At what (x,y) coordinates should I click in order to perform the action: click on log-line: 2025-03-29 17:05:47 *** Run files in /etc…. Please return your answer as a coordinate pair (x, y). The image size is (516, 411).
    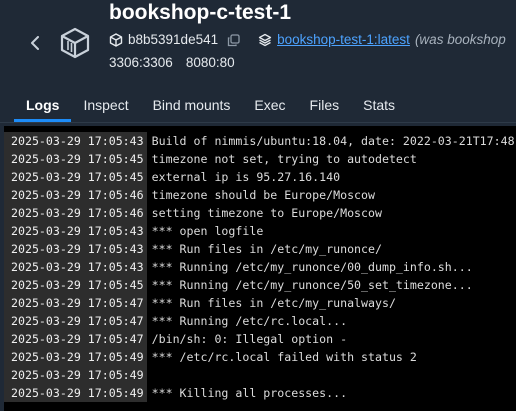
    Looking at the image, I should click on (260, 303).